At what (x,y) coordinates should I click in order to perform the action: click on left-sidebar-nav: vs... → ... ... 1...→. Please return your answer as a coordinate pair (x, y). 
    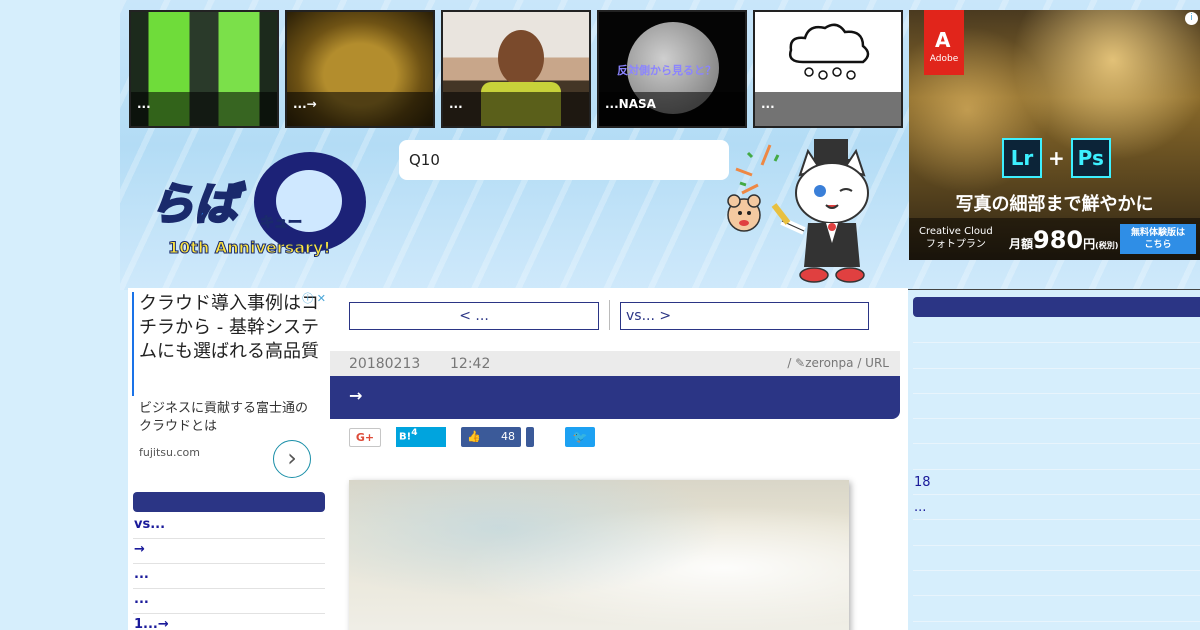
    Looking at the image, I should click on (229, 559).